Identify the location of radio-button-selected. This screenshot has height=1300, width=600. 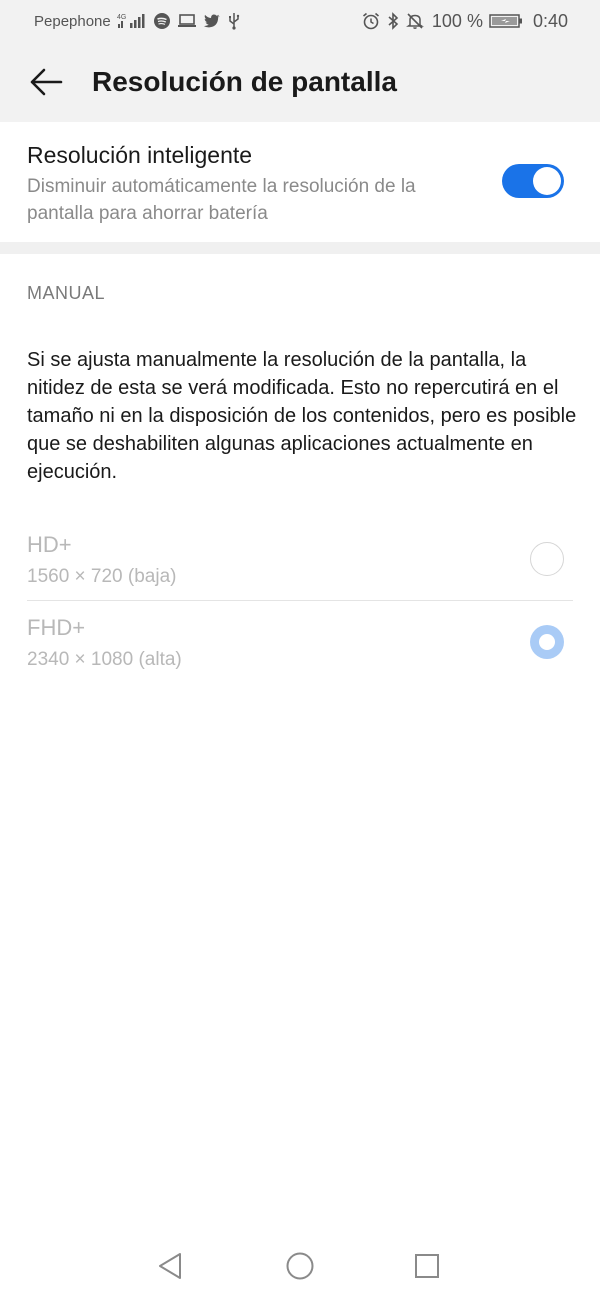
(547, 642).